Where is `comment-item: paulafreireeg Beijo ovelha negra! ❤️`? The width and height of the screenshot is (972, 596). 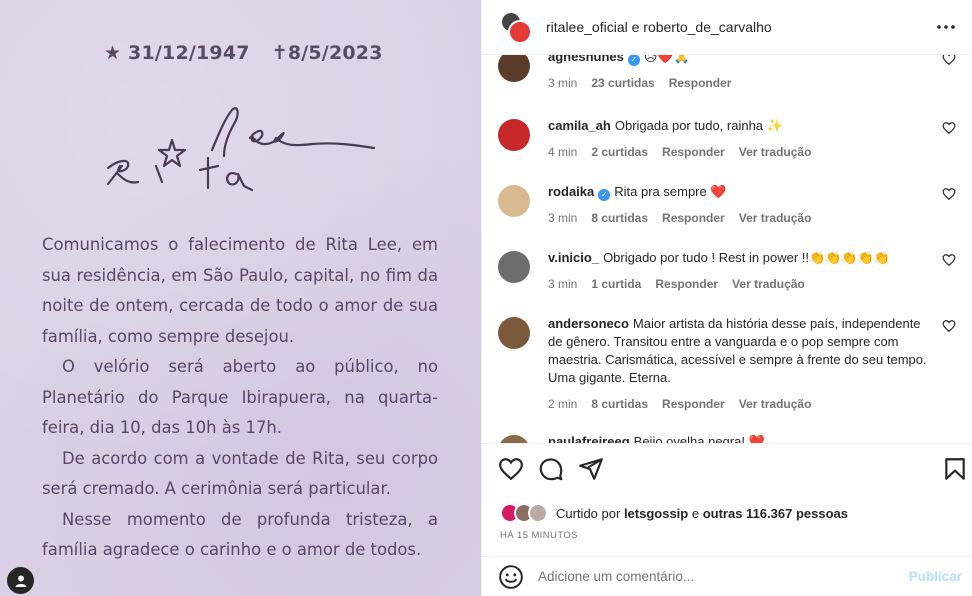
comment-item: paulafreireeg Beijo ovelha negra! ❤️ is located at coordinates (728, 438).